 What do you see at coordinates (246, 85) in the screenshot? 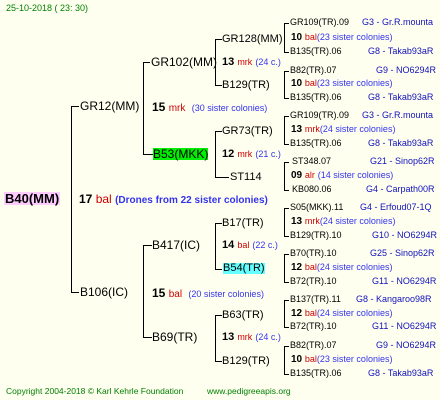
I see `gen3-name: B129(TR)` at bounding box center [246, 85].